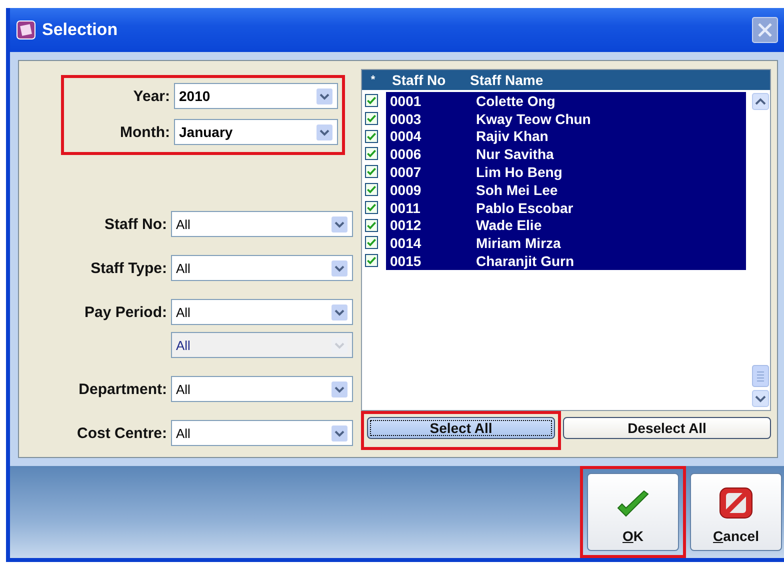 The height and width of the screenshot is (570, 784). Describe the element at coordinates (256, 96) in the screenshot. I see `dropdown-field: 2010` at that location.